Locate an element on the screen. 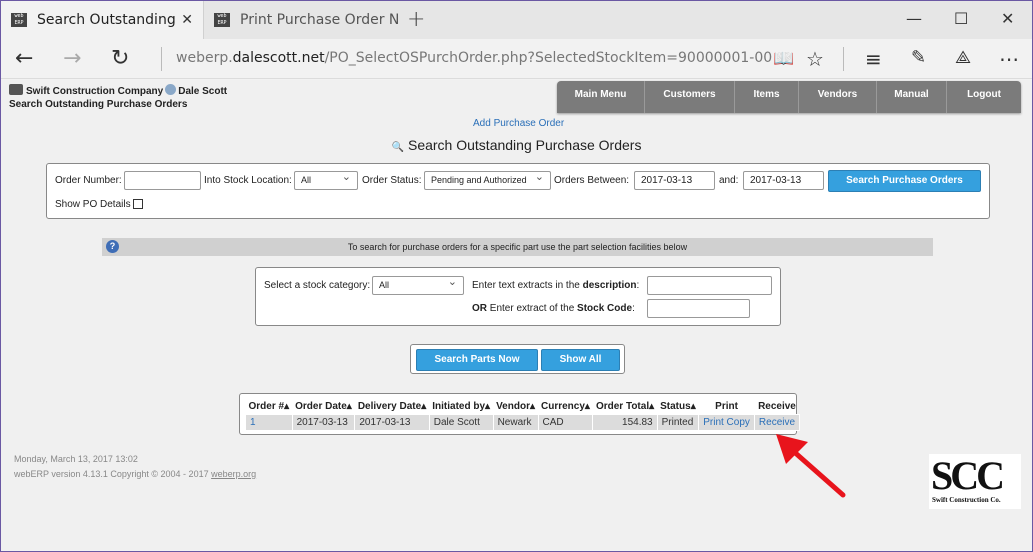 This screenshot has width=1033, height=552. part-search-buttons: Search Parts Now Show All is located at coordinates (517, 359).